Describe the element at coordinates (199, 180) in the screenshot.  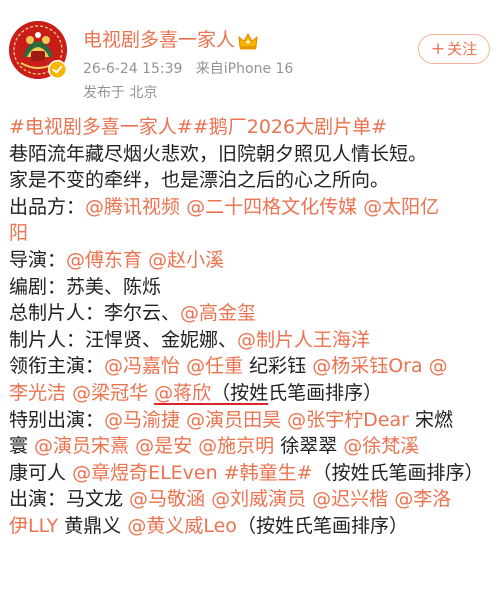
I see `post-text: 家是不变的牵绊，也是漂泊之后的心之所向。` at that location.